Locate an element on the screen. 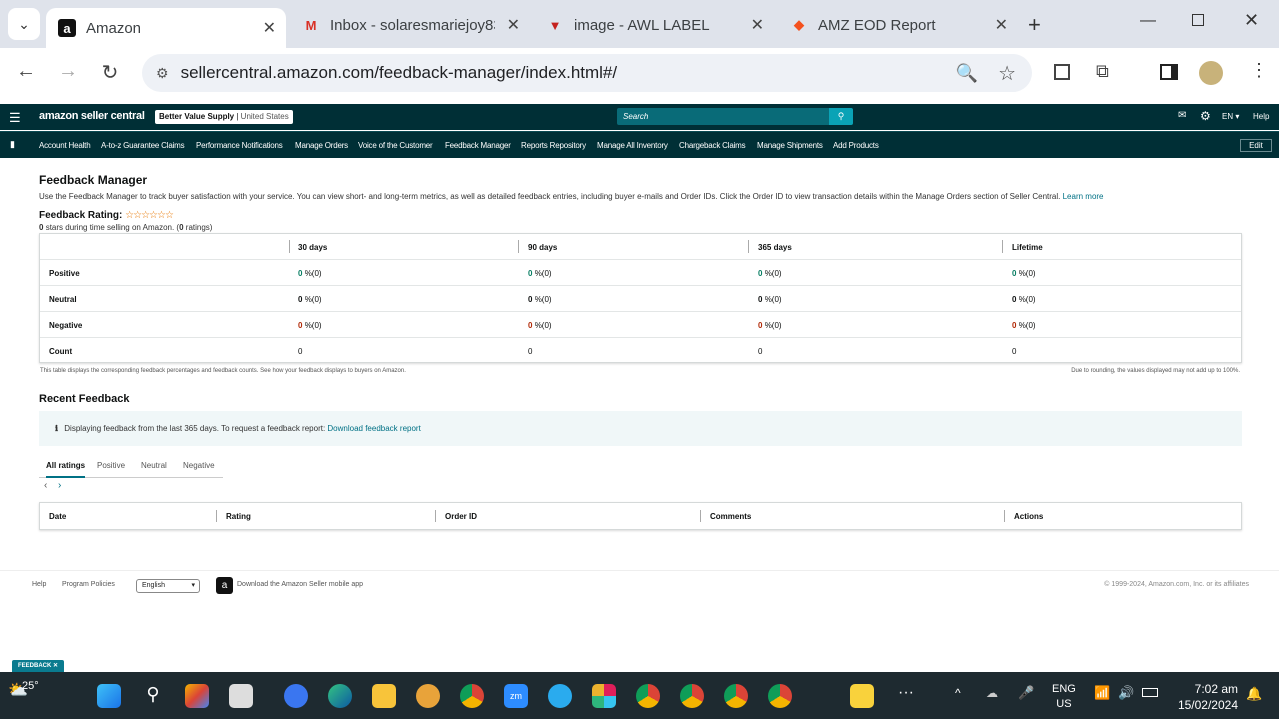 Image resolution: width=1279 pixels, height=719 pixels. tab-neutral: Neutral is located at coordinates (154, 465).